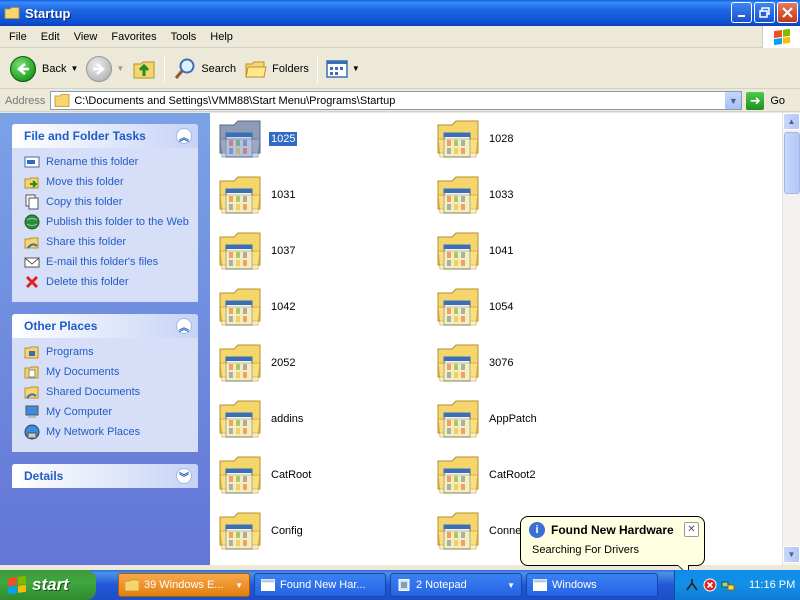  What do you see at coordinates (32, 411) in the screenshot?
I see `my-computer-icon` at bounding box center [32, 411].